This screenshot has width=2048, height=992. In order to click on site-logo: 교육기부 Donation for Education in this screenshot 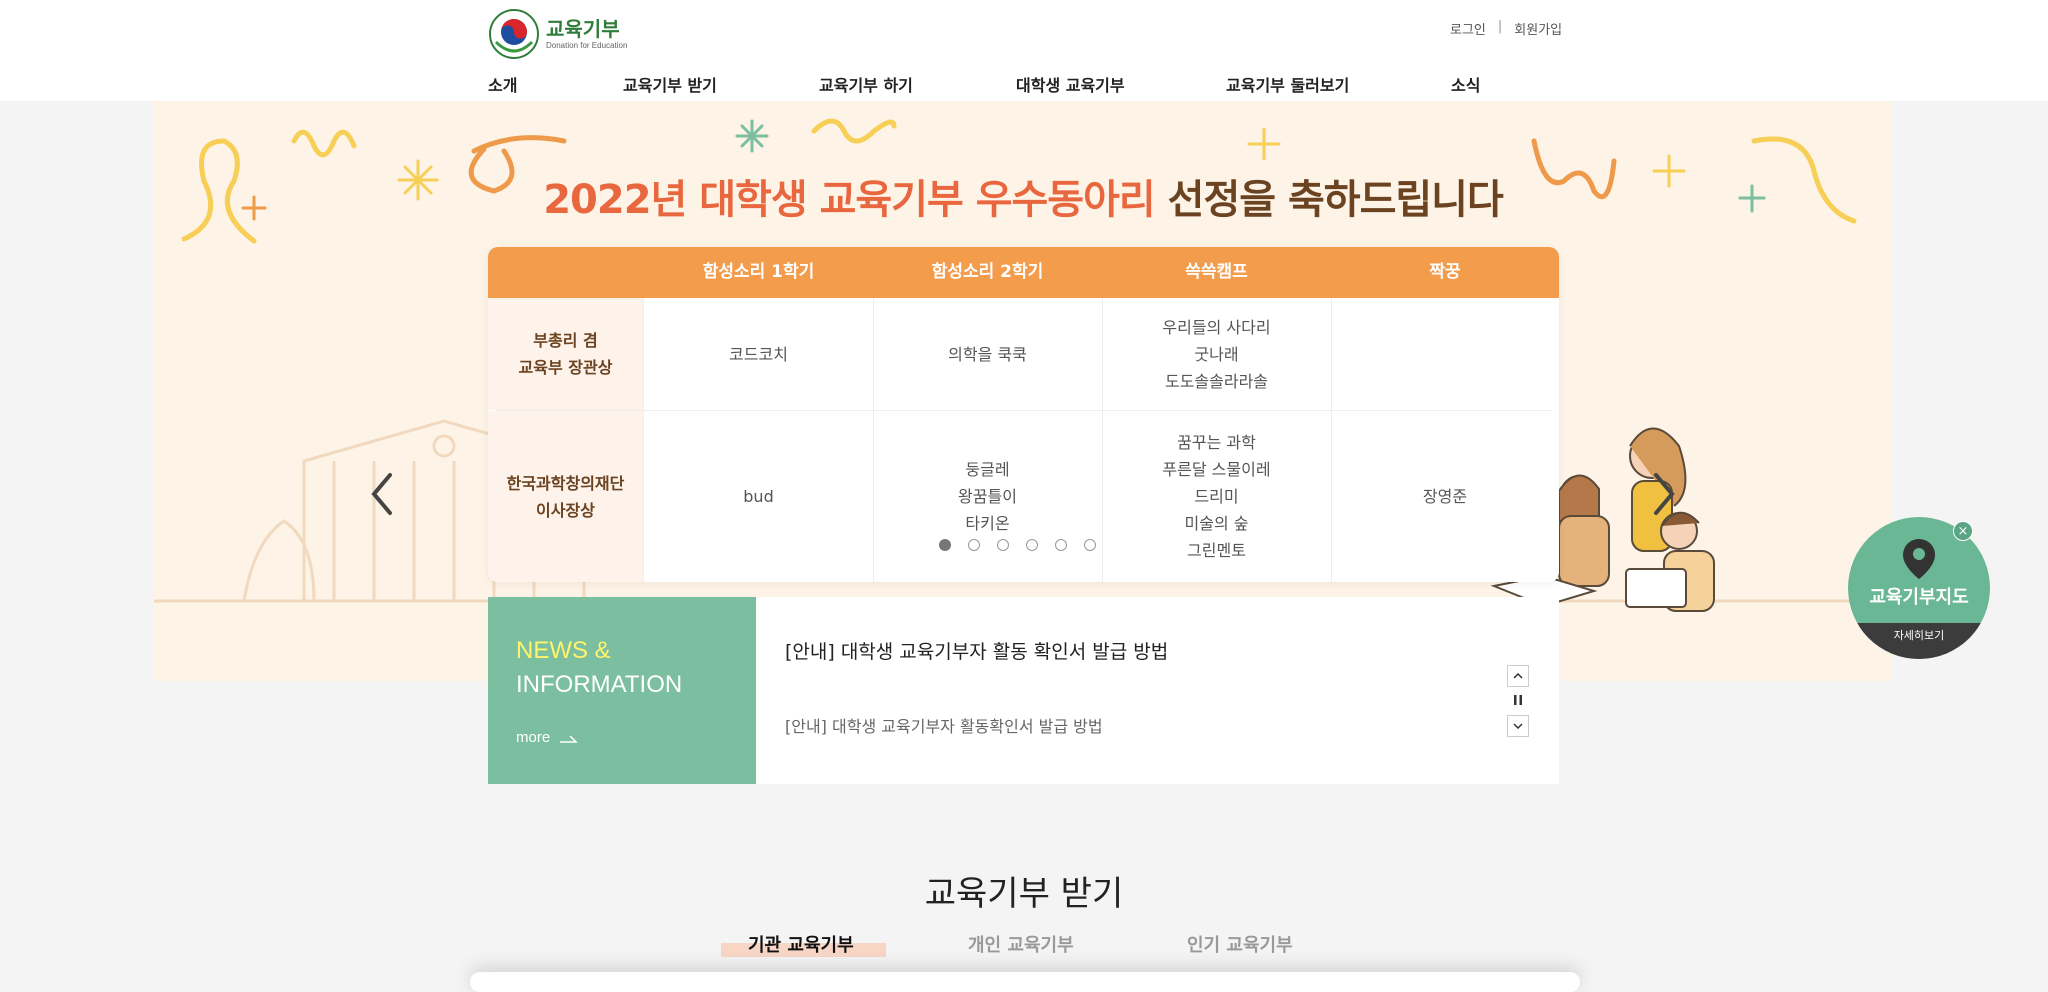, I will do `click(557, 34)`.